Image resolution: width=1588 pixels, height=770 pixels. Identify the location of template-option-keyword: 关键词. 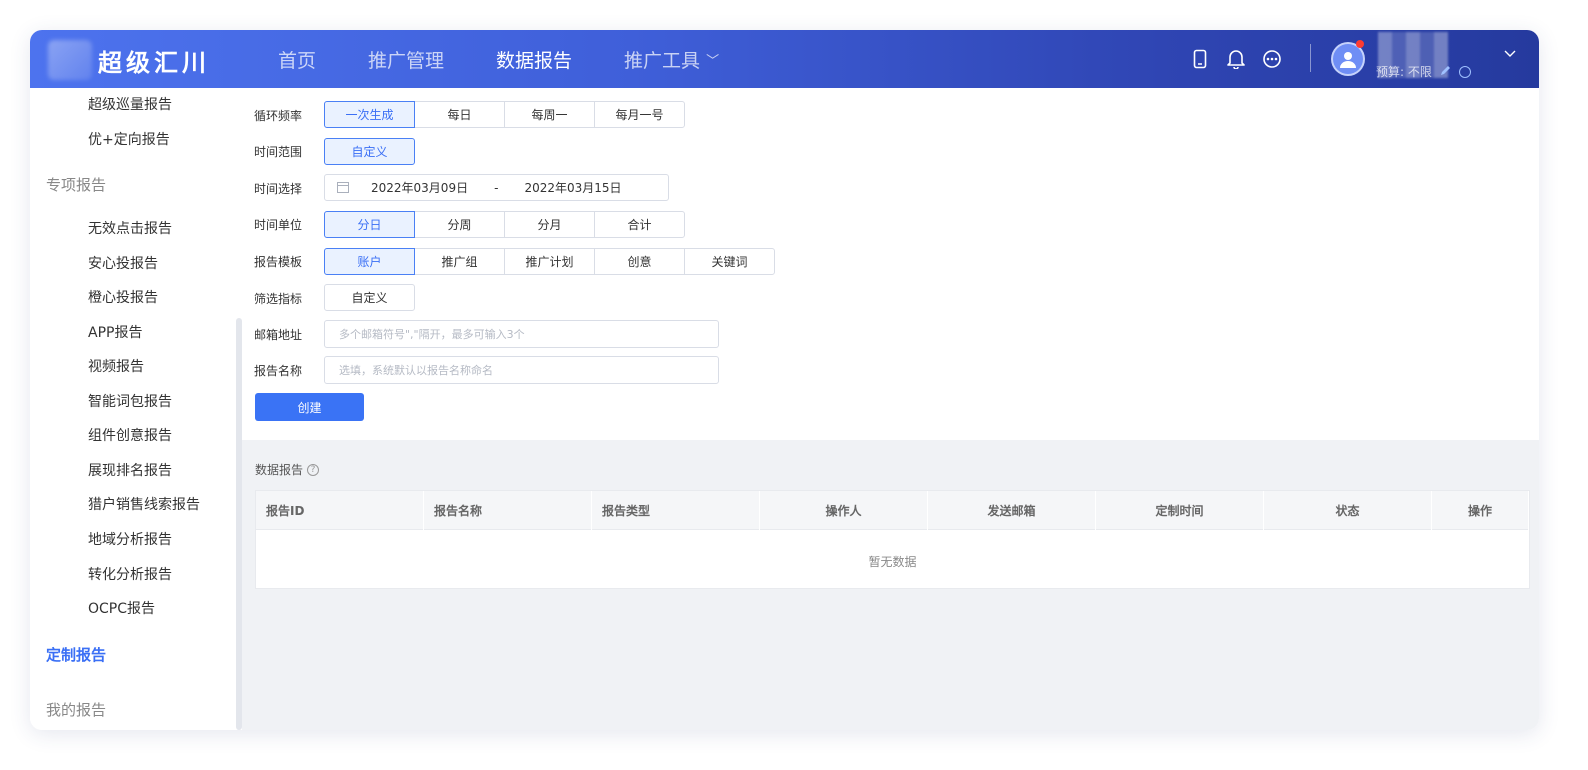
(729, 261).